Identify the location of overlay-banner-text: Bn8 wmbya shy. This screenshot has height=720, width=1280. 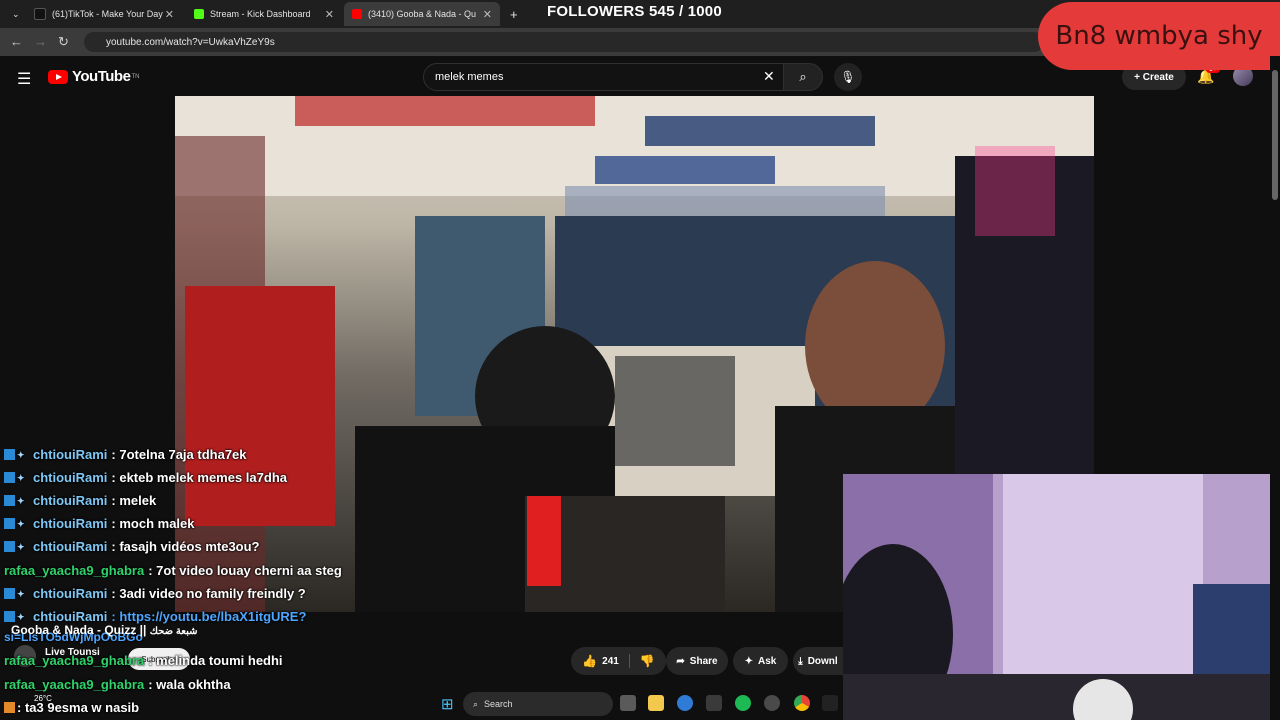
(1159, 36).